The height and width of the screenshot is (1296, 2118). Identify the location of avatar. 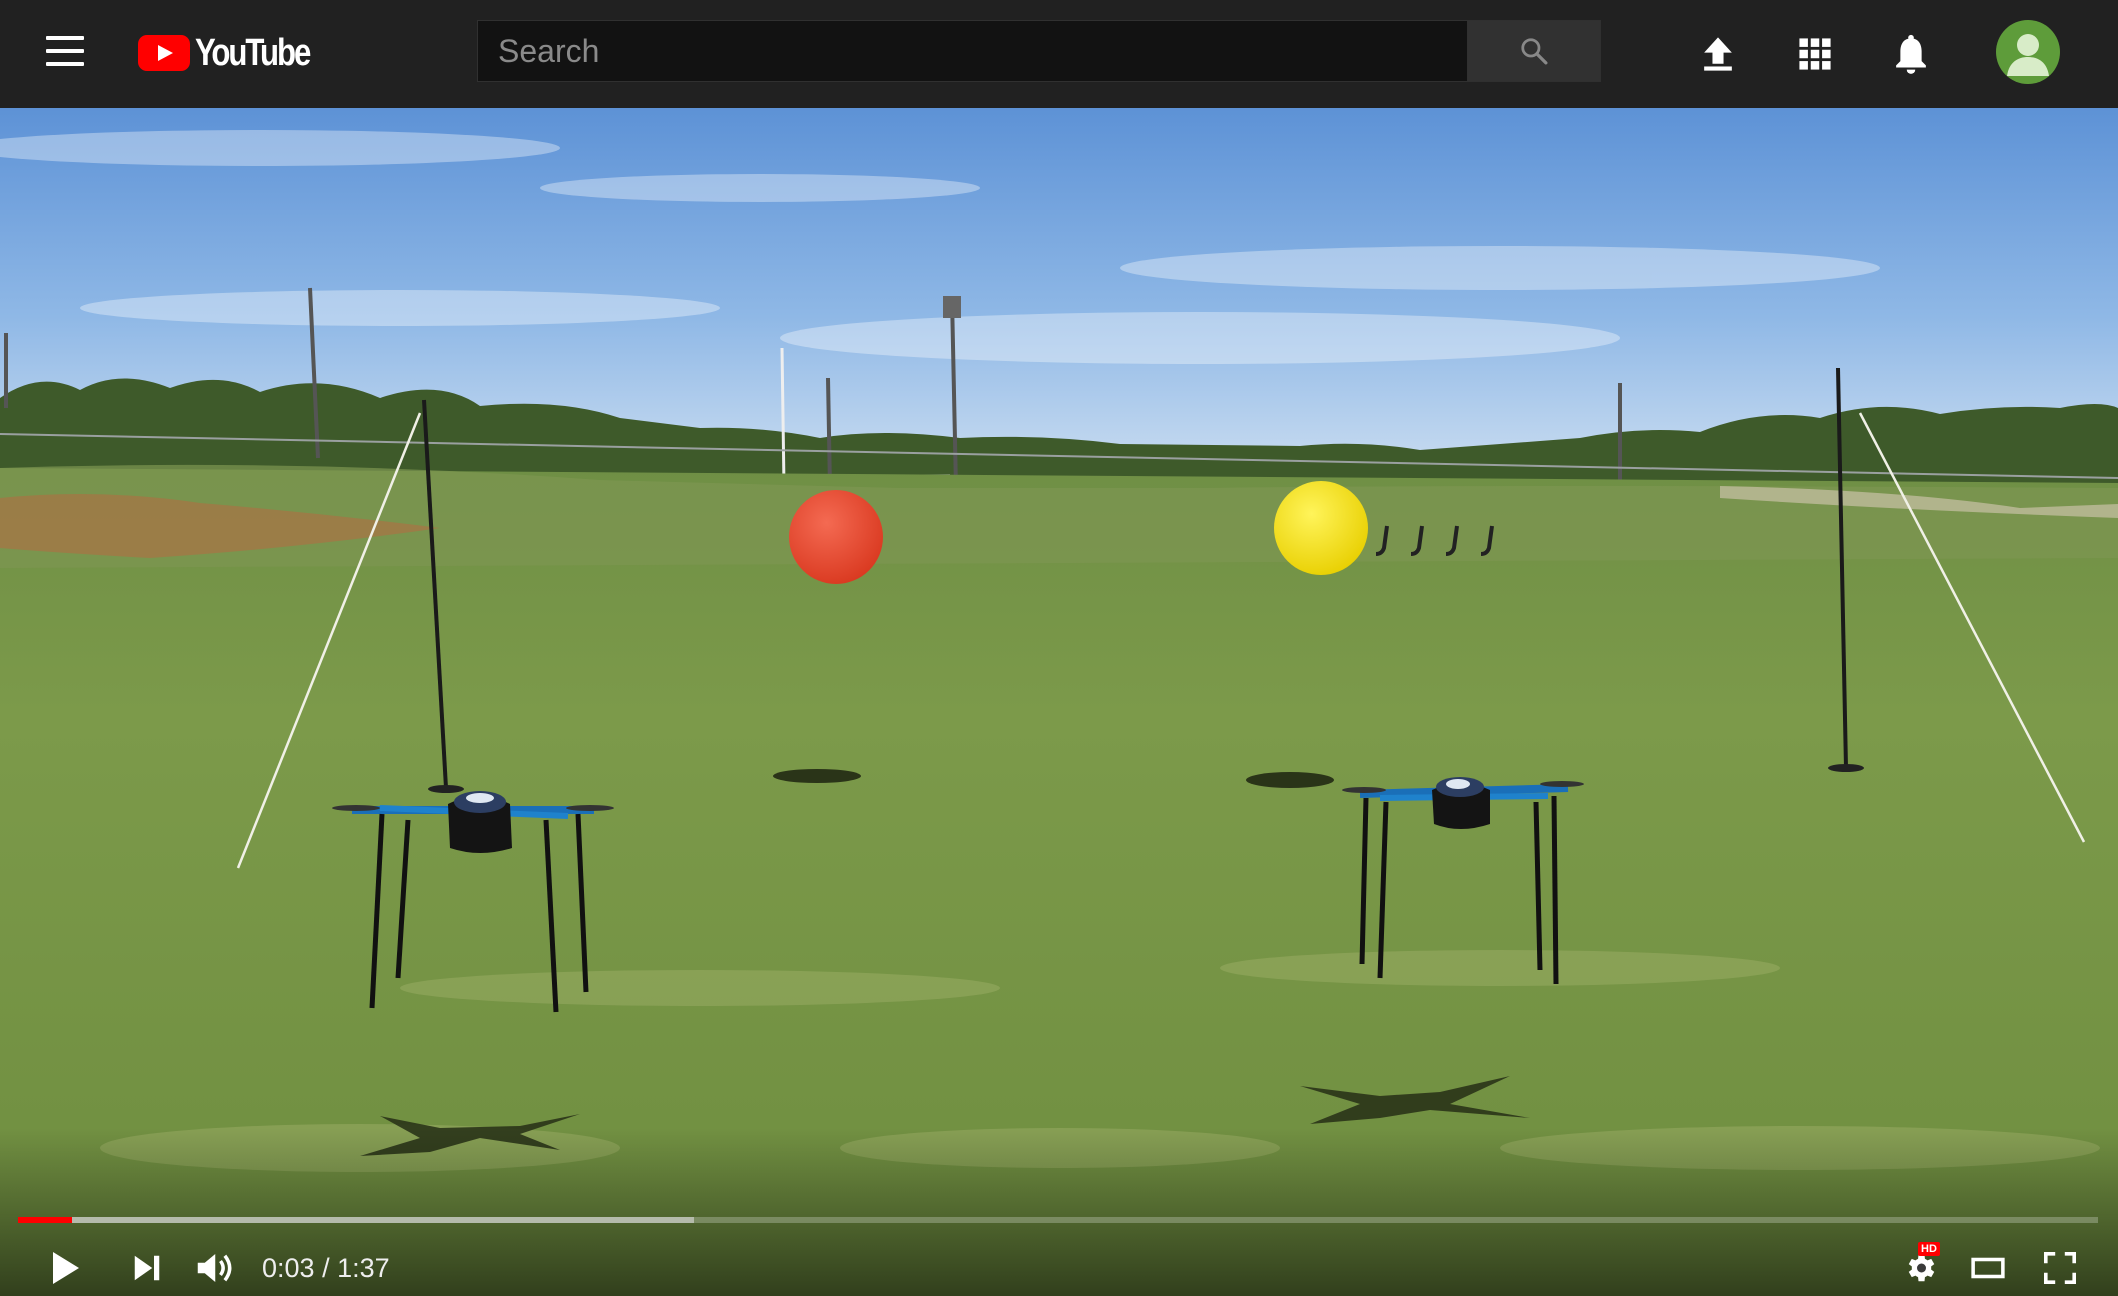
(2028, 52).